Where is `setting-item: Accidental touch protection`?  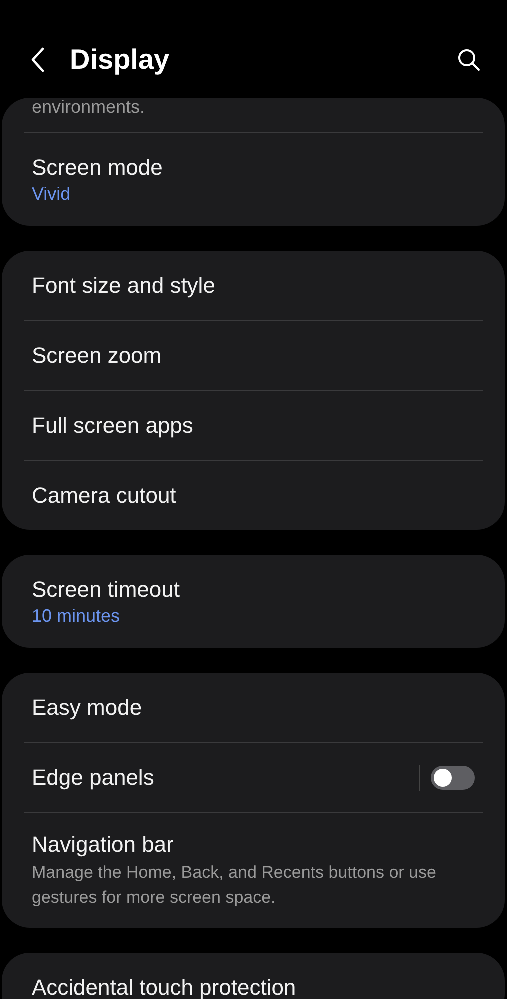
setting-item: Accidental touch protection is located at coordinates (253, 976).